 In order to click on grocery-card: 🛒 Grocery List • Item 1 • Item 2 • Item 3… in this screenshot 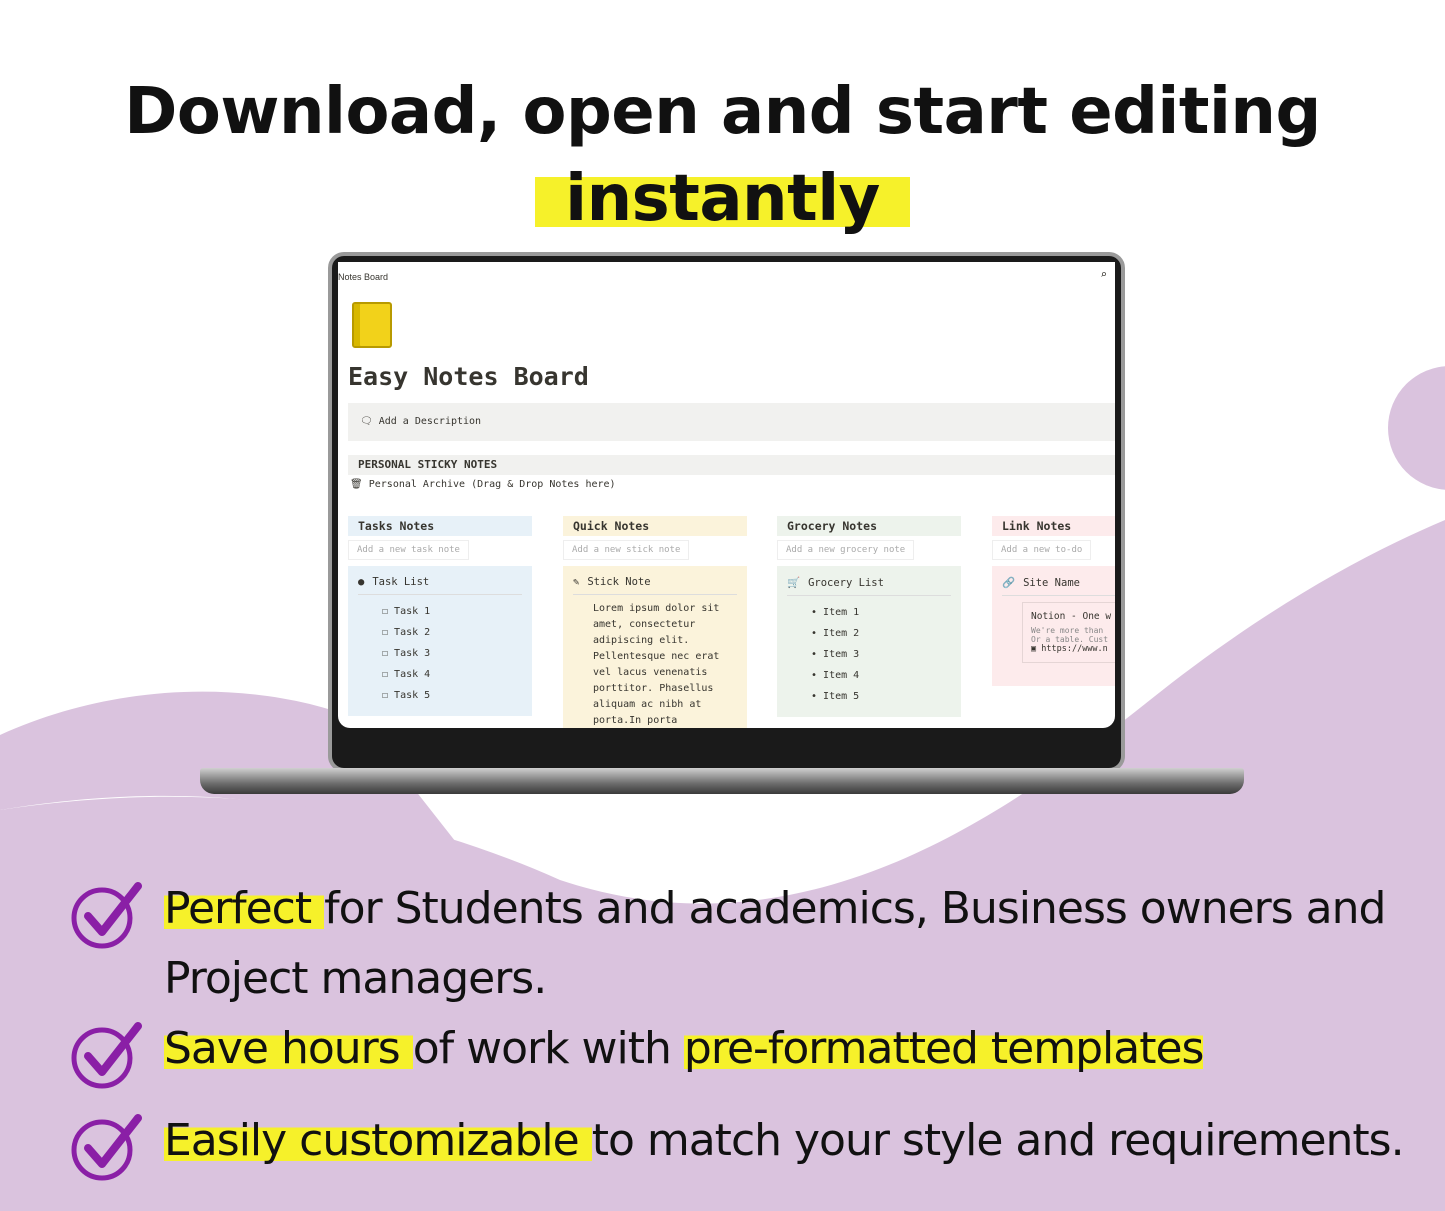, I will do `click(869, 641)`.